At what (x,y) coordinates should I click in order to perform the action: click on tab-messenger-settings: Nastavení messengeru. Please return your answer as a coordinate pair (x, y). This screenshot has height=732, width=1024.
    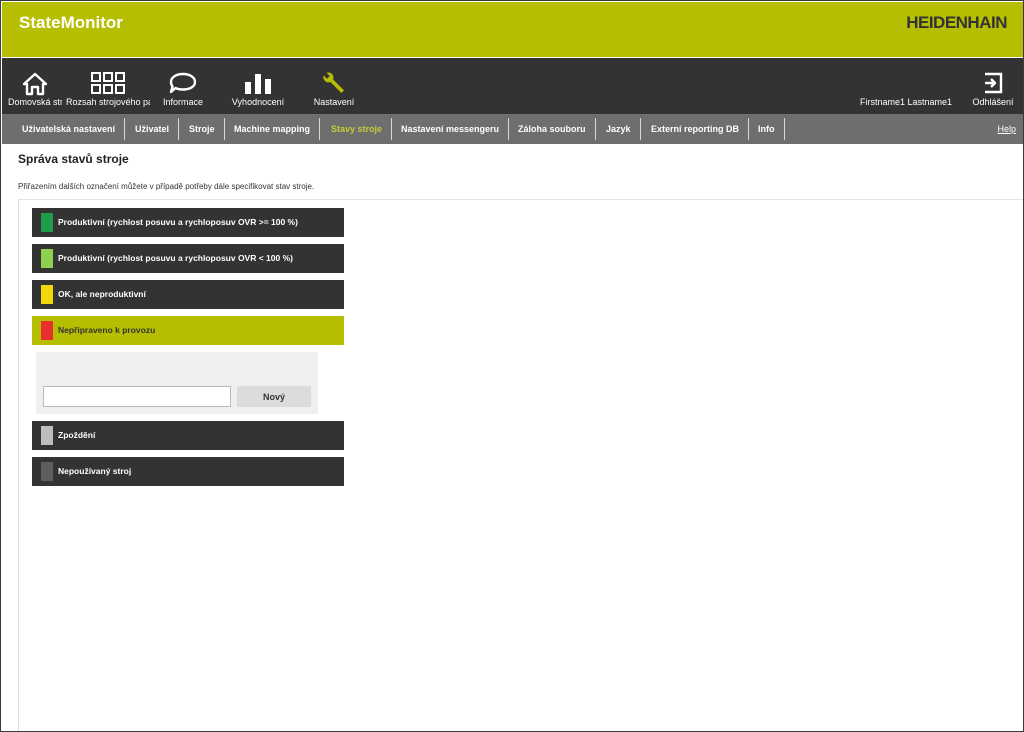
    Looking at the image, I should click on (451, 129).